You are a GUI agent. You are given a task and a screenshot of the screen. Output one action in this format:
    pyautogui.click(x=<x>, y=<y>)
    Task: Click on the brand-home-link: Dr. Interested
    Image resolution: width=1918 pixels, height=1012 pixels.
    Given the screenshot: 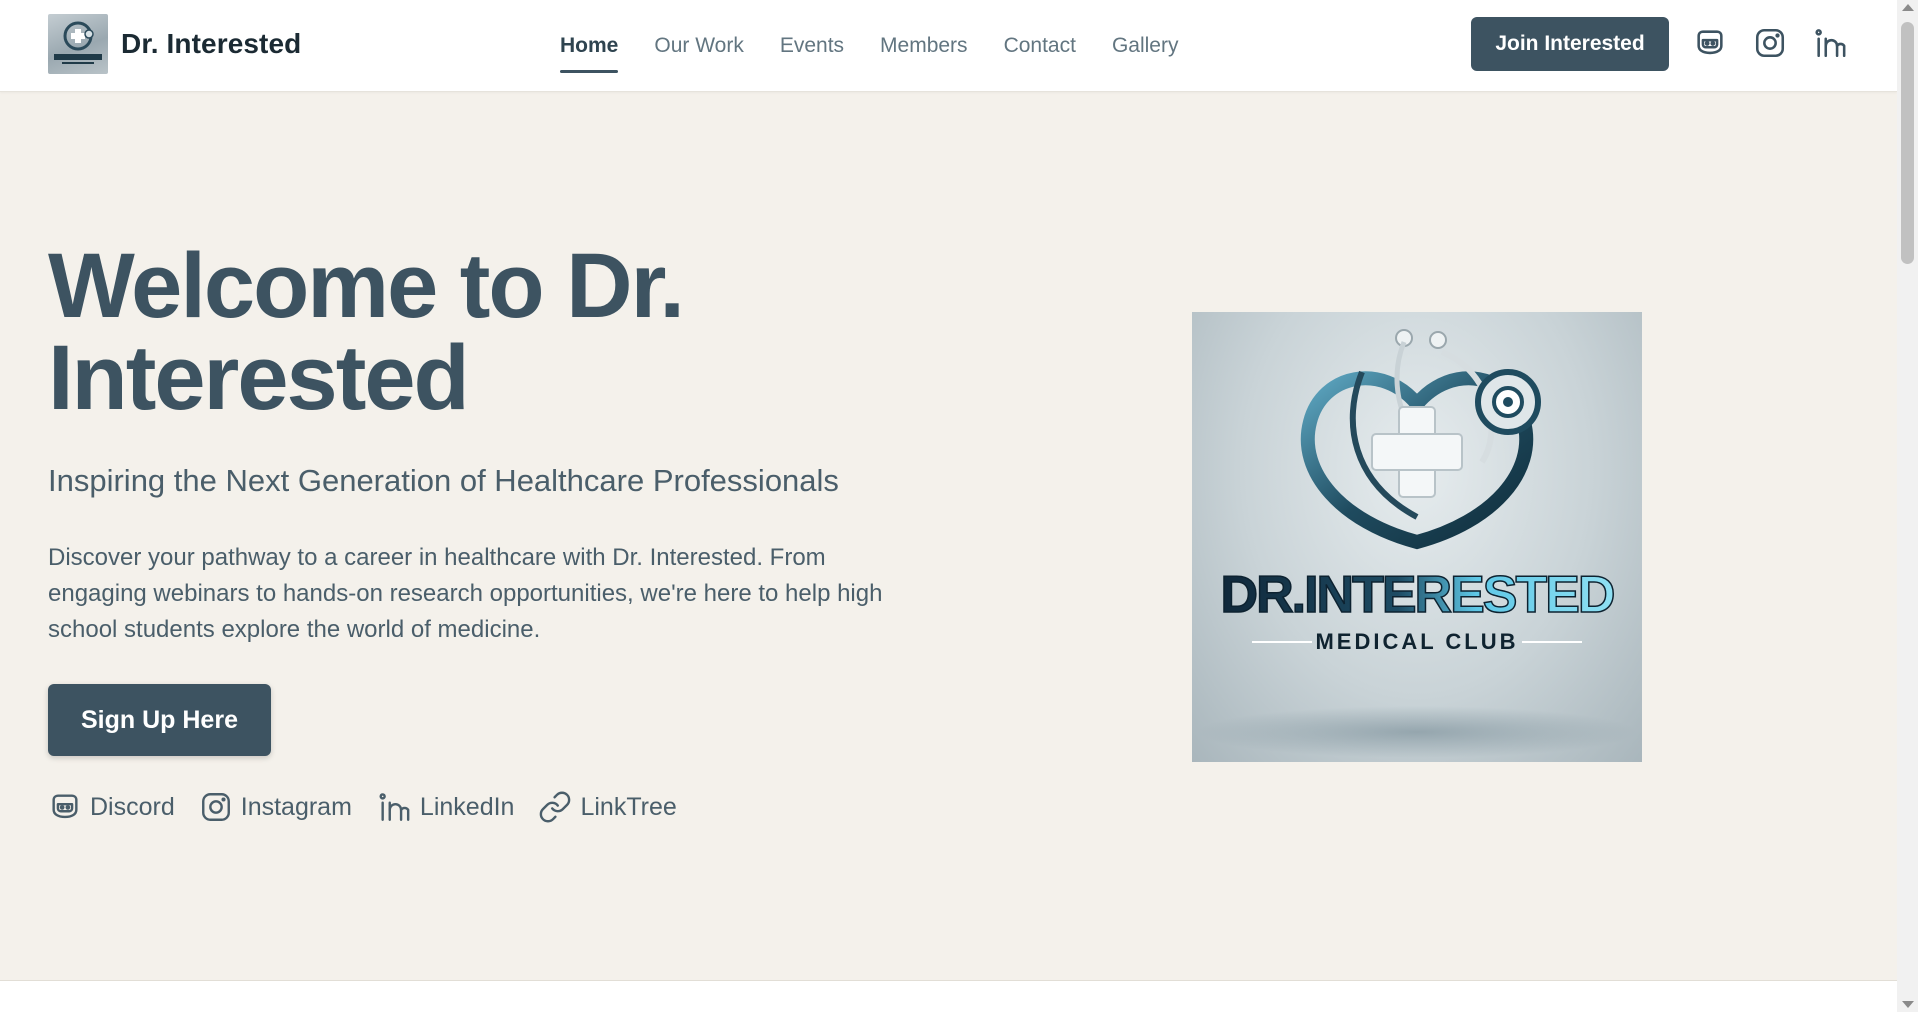 What is the action you would take?
    pyautogui.click(x=174, y=44)
    